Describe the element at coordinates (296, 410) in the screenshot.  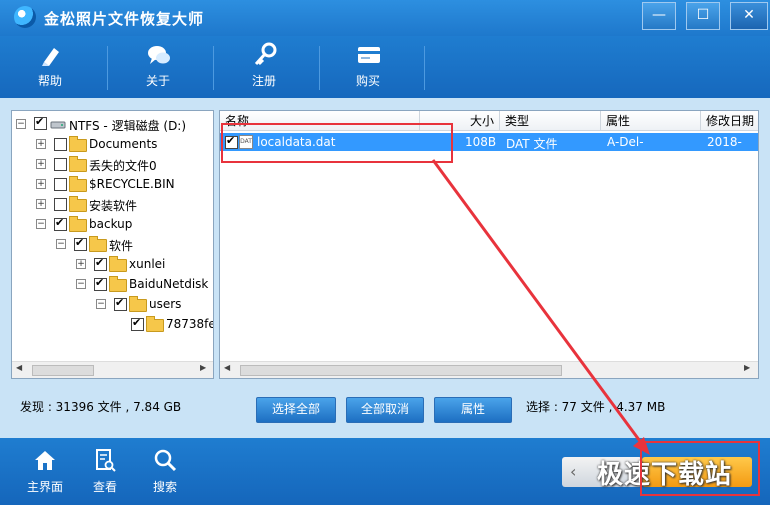
I see `select-all-button: 选择全部` at that location.